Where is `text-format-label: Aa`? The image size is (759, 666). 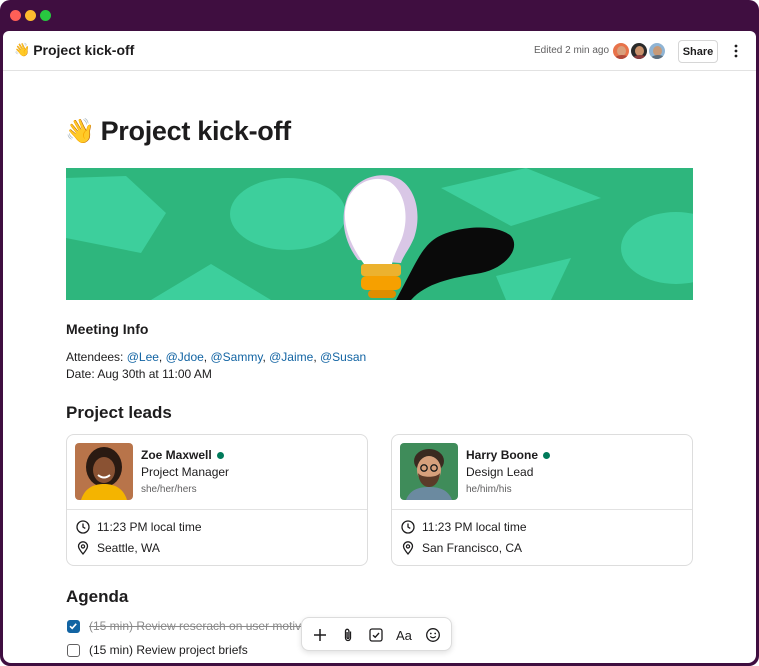
text-format-label: Aa is located at coordinates (404, 635).